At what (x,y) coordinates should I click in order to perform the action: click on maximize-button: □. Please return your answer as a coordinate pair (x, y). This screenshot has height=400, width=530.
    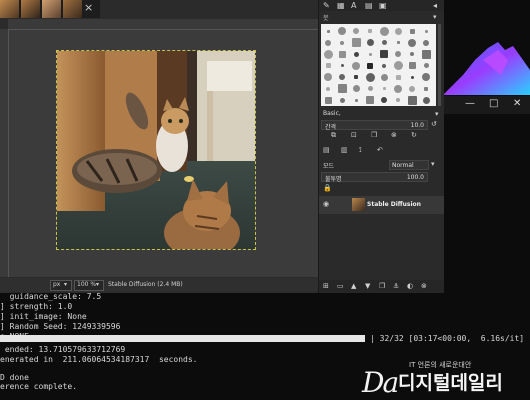
    Looking at the image, I should click on (493, 103).